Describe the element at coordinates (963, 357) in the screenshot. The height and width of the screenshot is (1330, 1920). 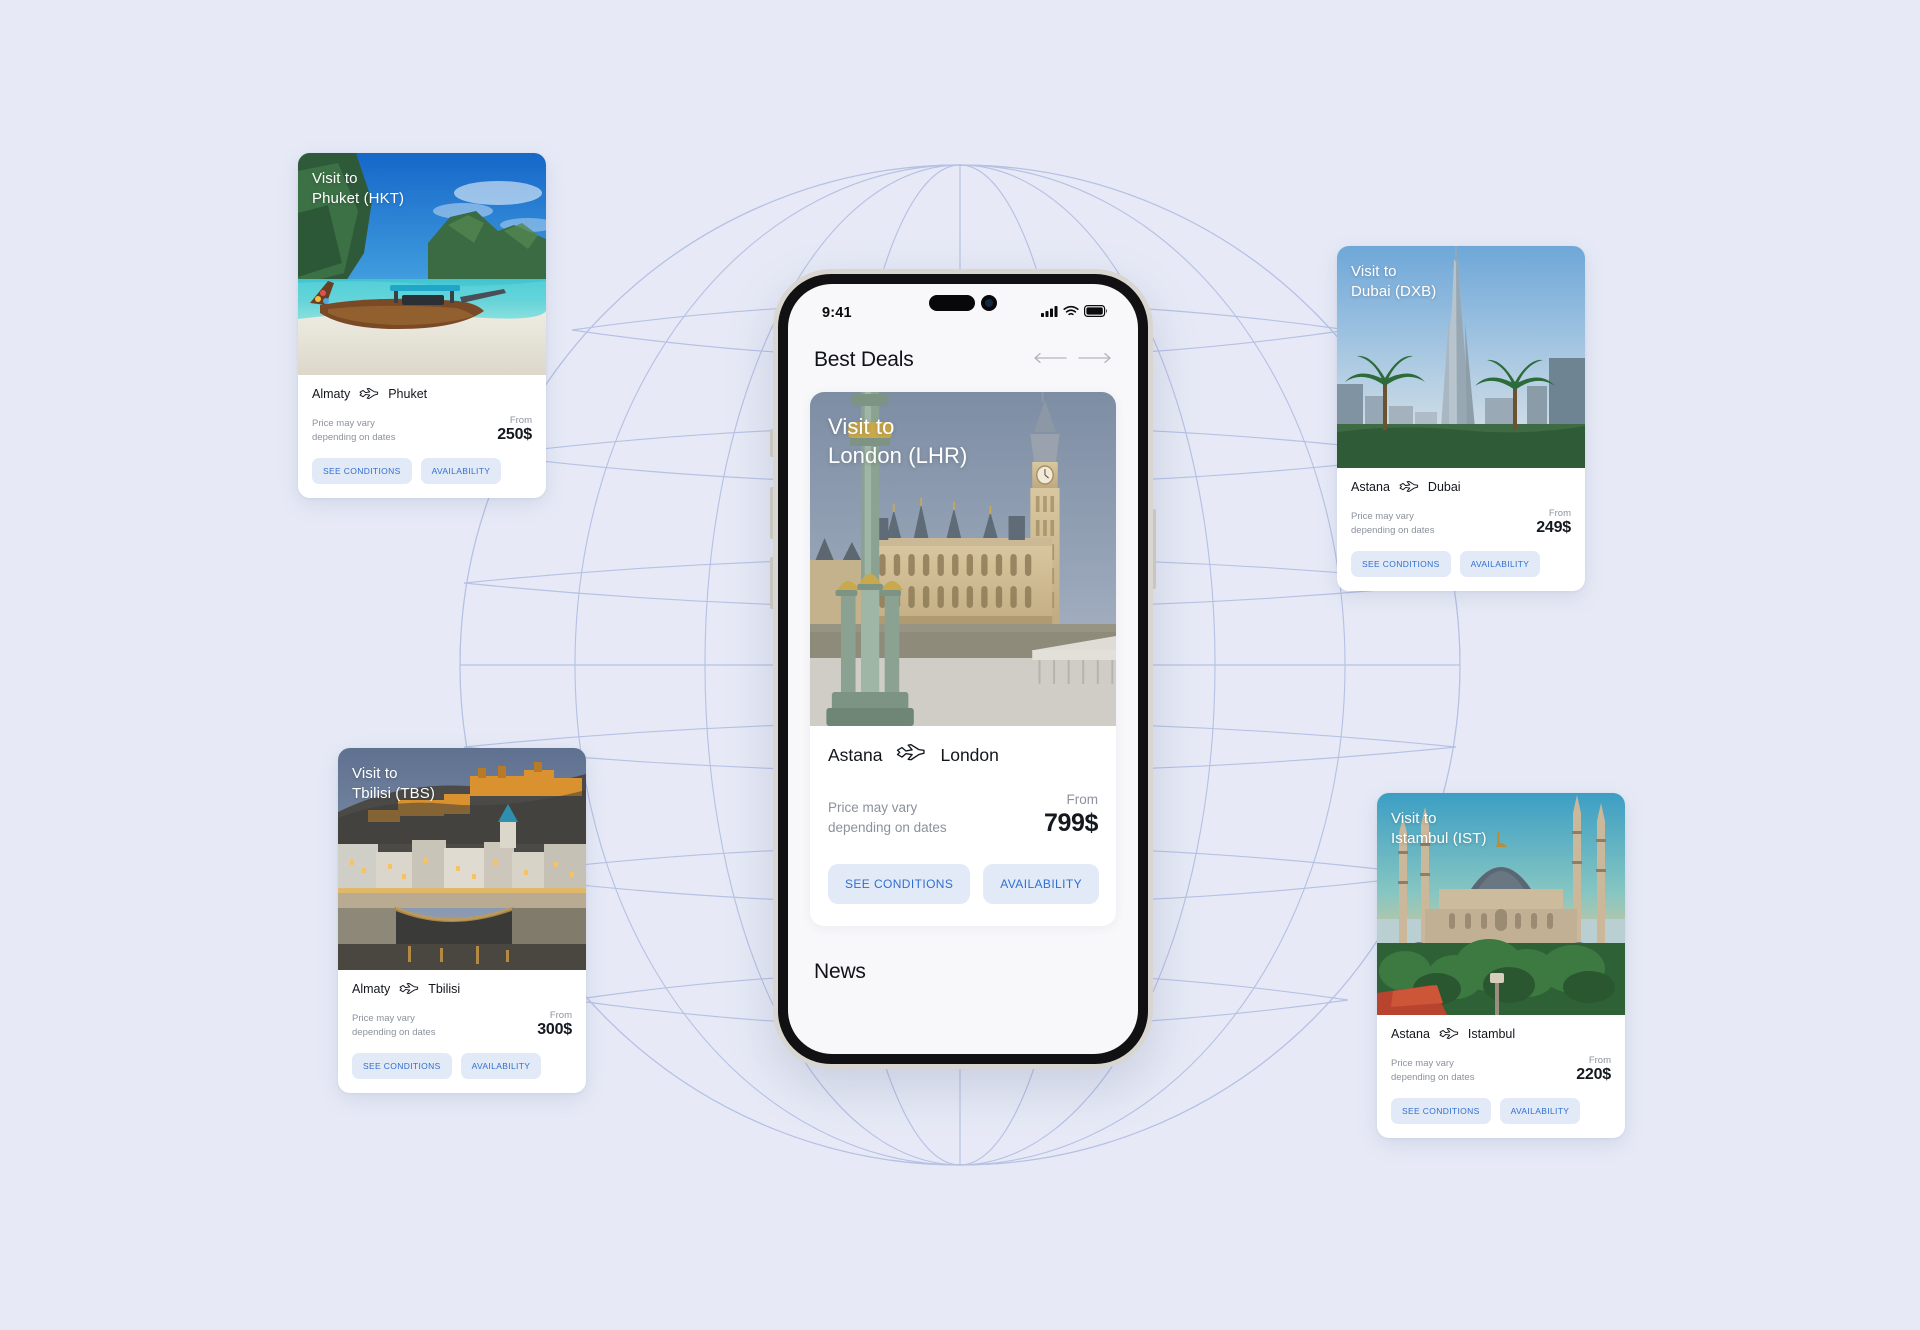
I see `app-header: Best Deals` at that location.